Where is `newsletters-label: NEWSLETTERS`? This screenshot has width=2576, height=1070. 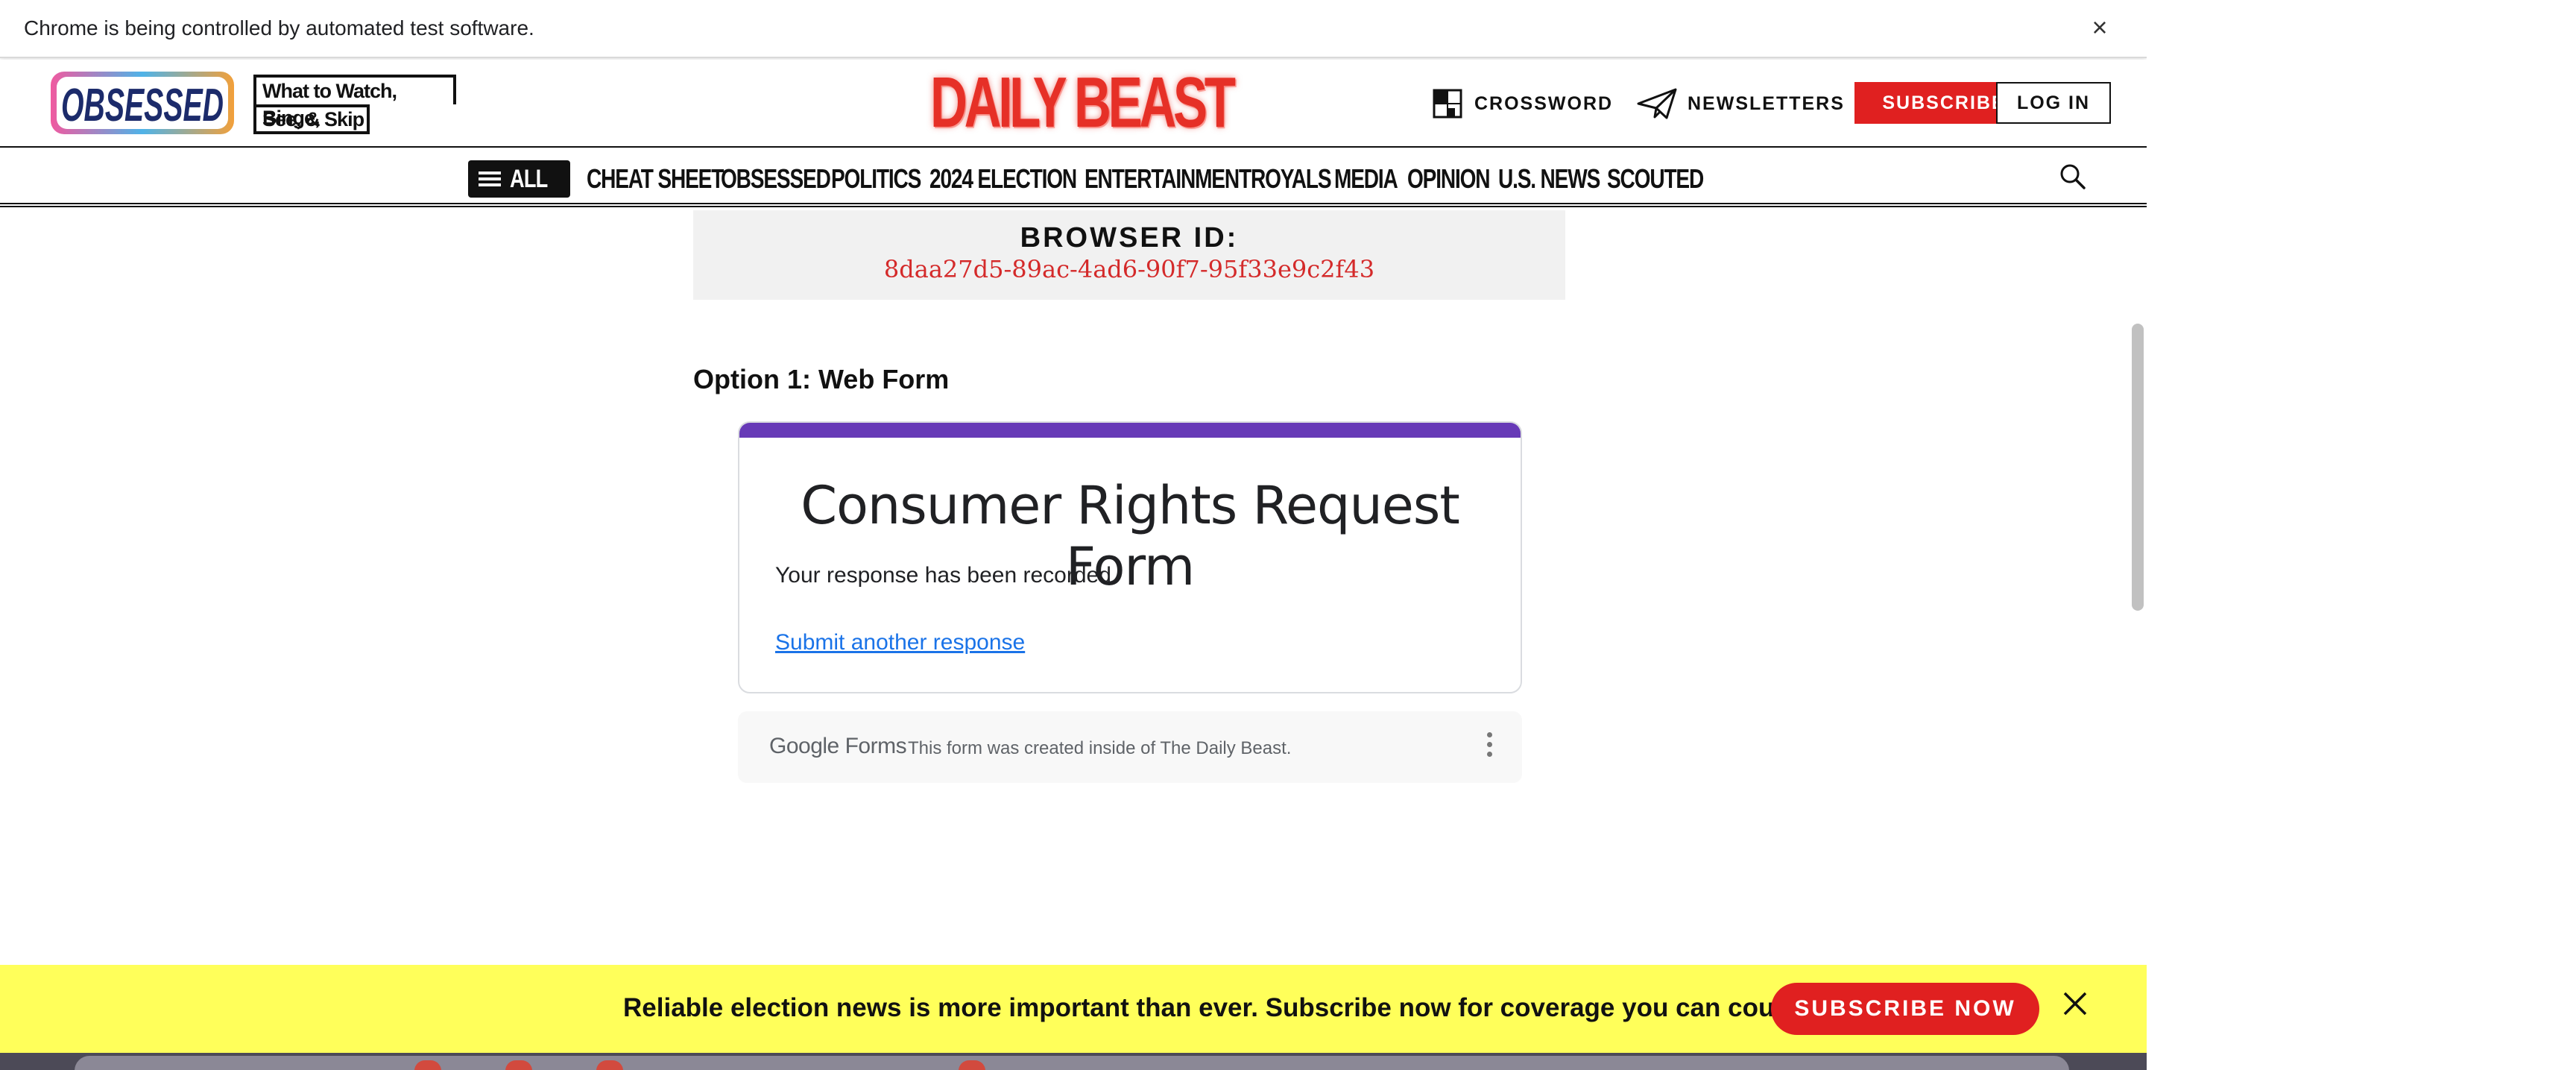 newsletters-label: NEWSLETTERS is located at coordinates (1767, 103).